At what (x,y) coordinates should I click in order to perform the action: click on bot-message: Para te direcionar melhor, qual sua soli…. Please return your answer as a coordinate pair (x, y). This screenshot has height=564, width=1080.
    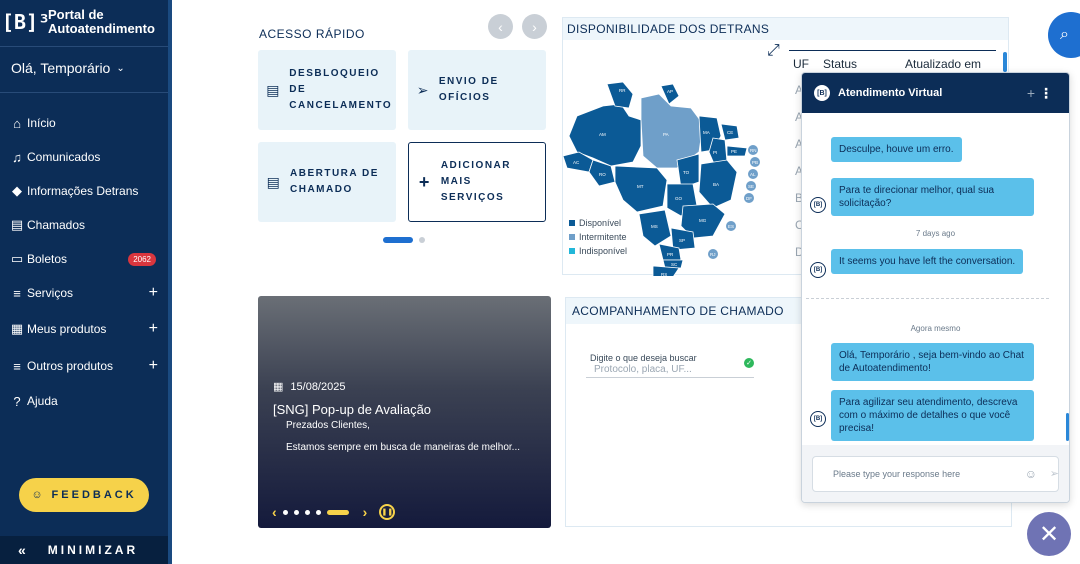
    Looking at the image, I should click on (932, 197).